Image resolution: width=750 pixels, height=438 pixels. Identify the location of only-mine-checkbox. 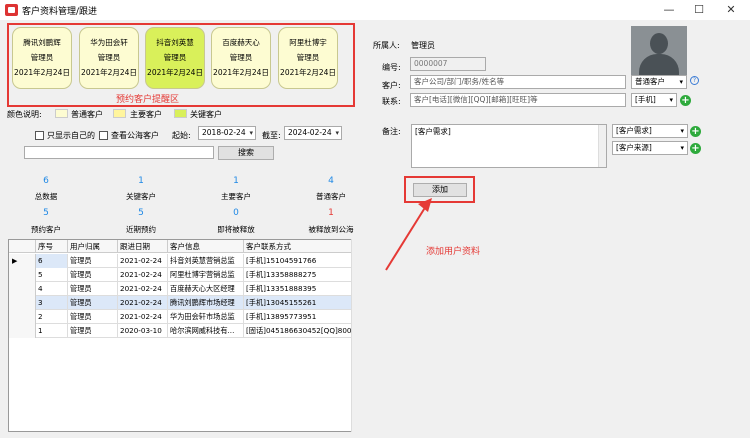
(39, 135).